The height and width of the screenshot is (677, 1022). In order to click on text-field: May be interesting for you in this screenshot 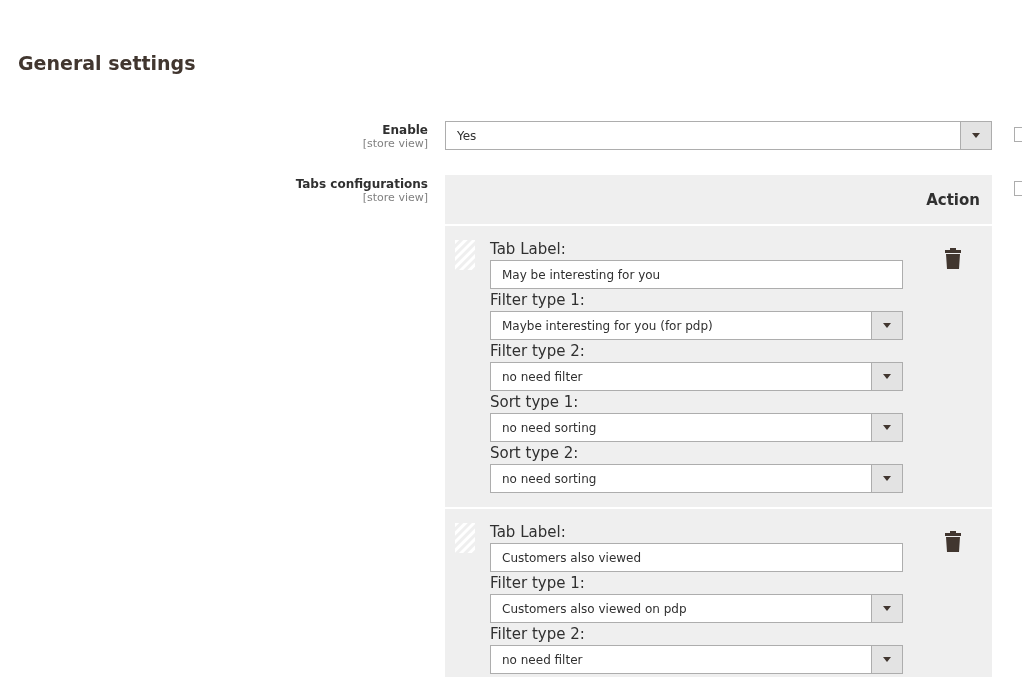, I will do `click(696, 274)`.